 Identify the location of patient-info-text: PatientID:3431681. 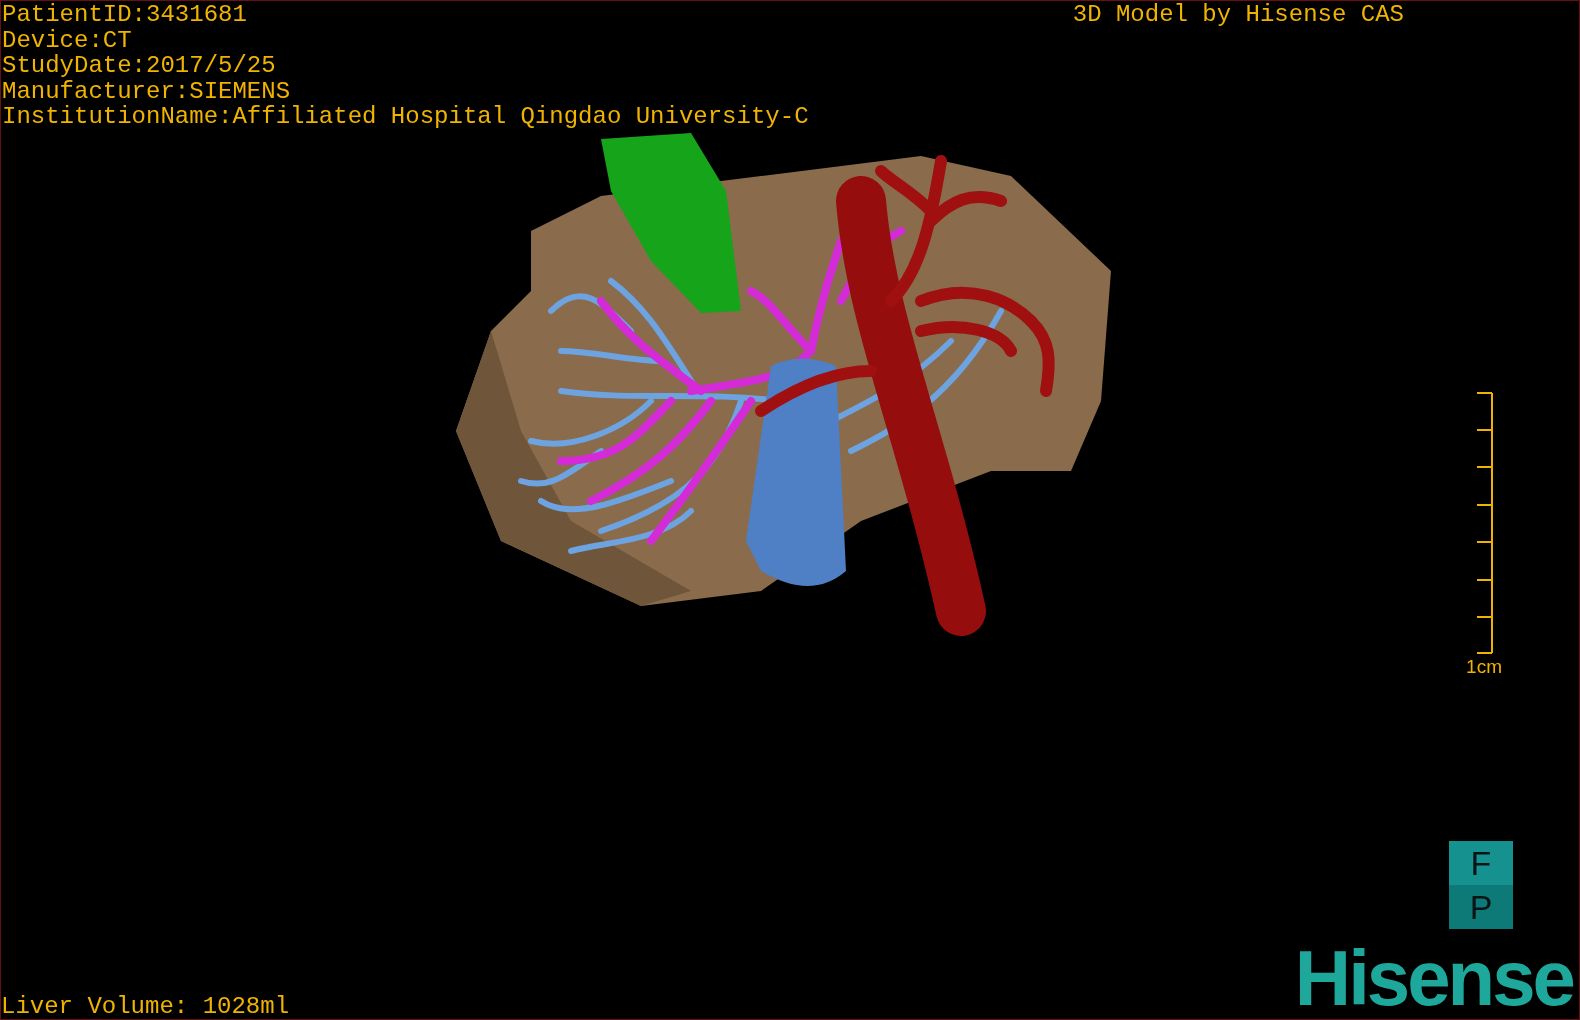
(125, 15).